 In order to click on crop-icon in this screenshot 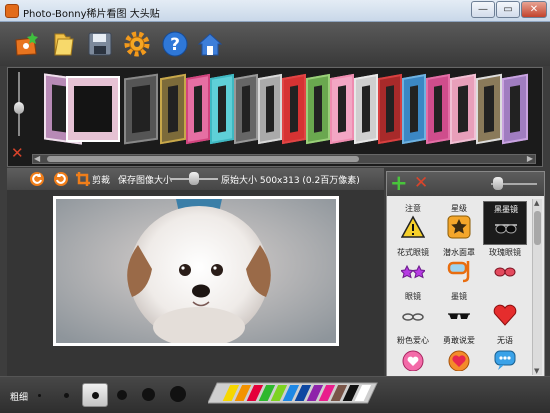, I will do `click(83, 179)`.